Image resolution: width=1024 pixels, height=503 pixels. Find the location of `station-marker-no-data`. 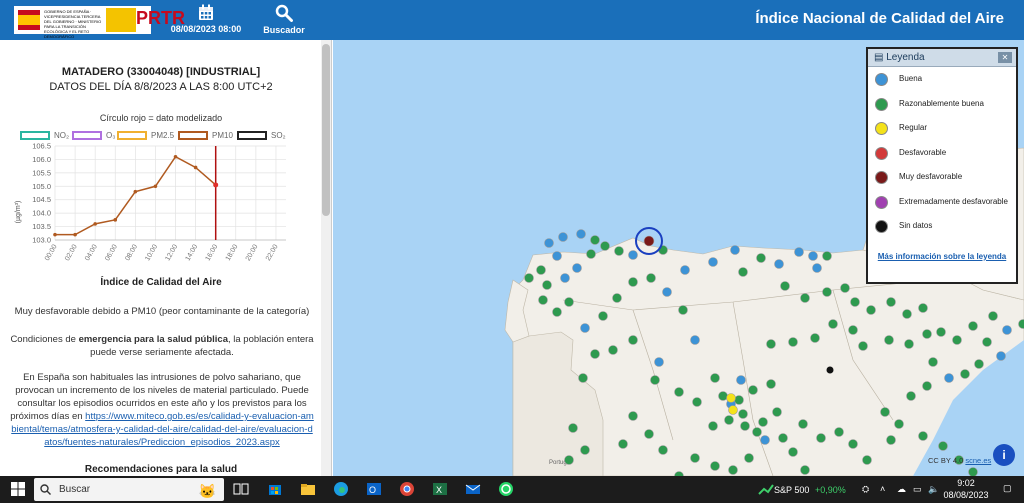

station-marker-no-data is located at coordinates (830, 370).